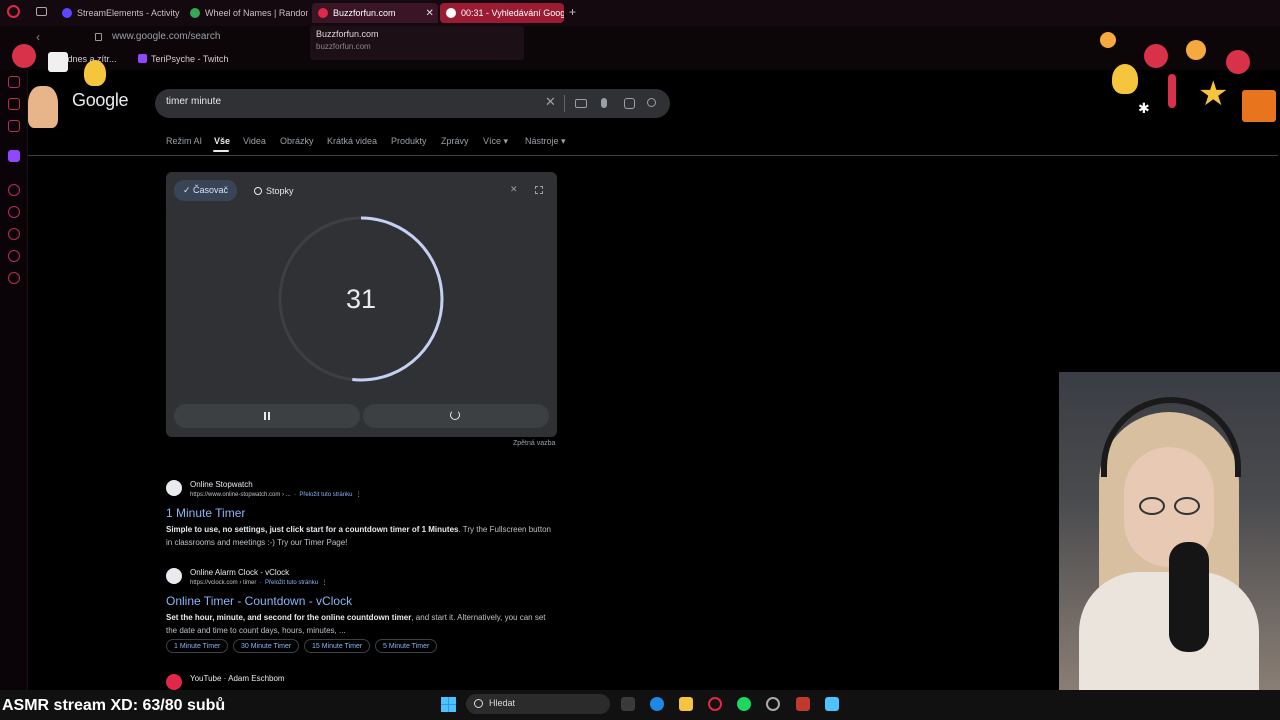 Image resolution: width=1280 pixels, height=720 pixels. I want to click on google-logo: Google, so click(100, 100).